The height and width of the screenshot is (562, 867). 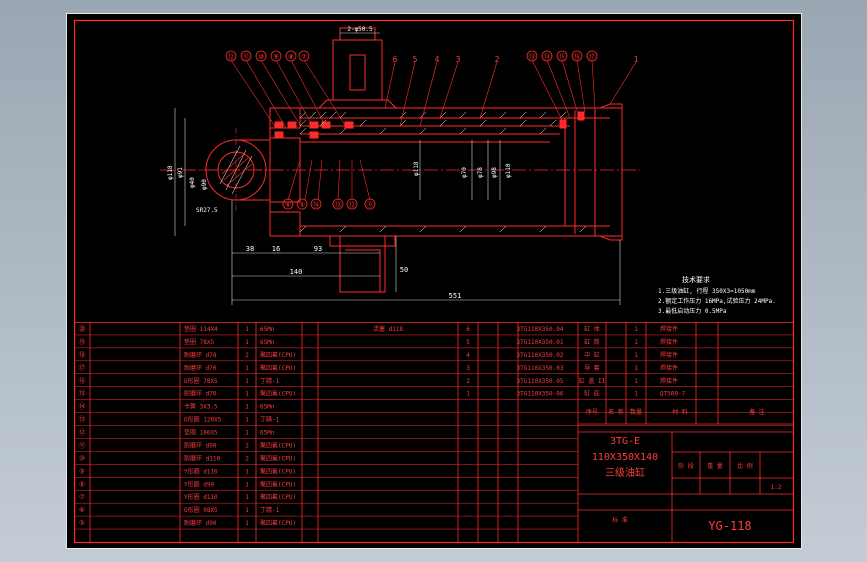 I want to click on bom-item-number: ⑲, so click(x=82, y=342).